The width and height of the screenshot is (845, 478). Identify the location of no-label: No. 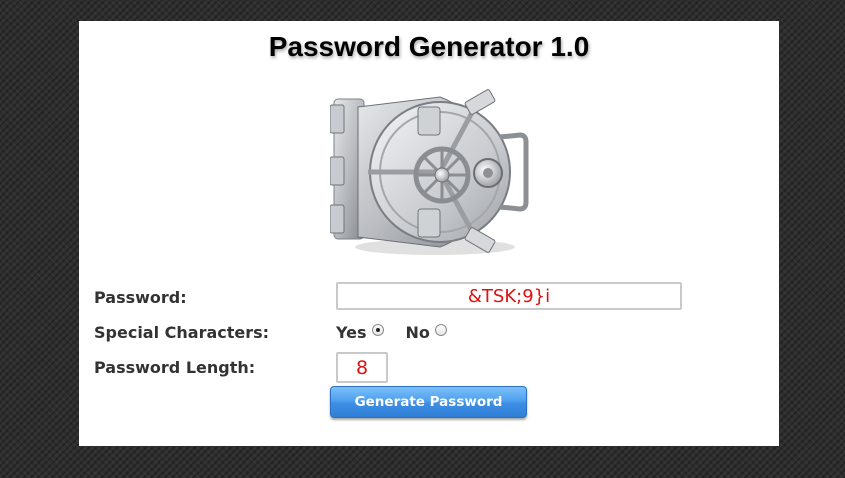
(417, 332).